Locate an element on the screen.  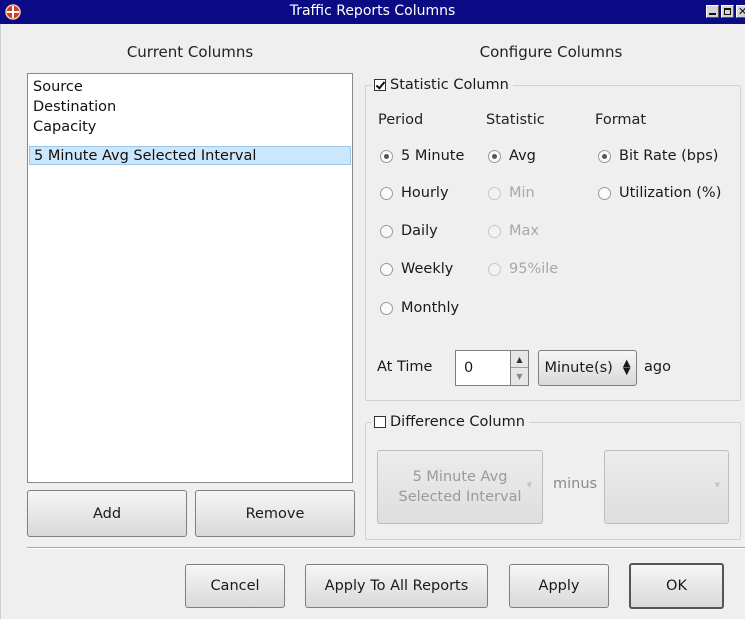
difference-left-select: 5 Minute Avg Selected Interval ▼ is located at coordinates (460, 487).